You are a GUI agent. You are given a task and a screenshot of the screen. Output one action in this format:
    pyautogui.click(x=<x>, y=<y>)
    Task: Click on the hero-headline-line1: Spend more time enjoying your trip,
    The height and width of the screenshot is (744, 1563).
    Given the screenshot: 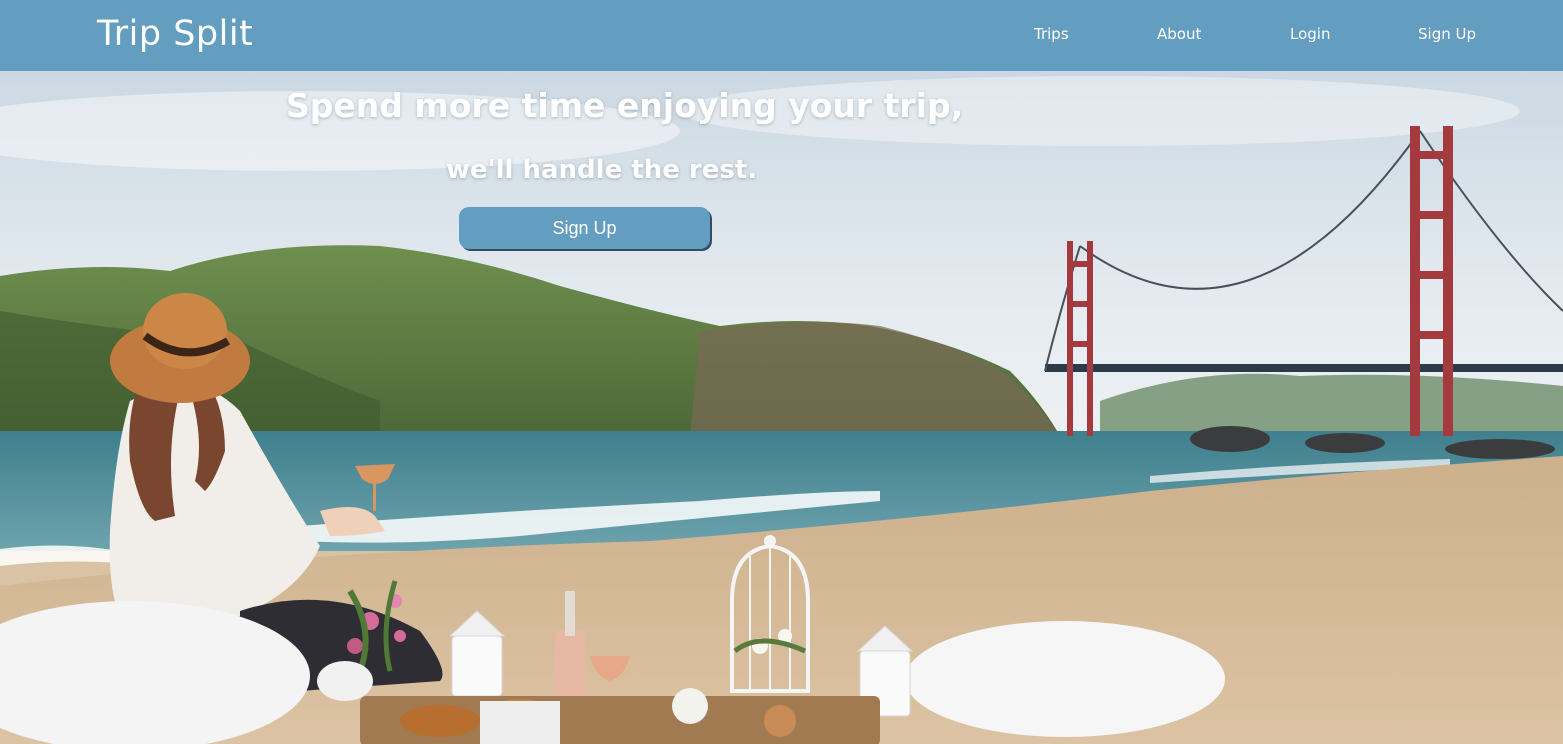 What is the action you would take?
    pyautogui.click(x=625, y=105)
    